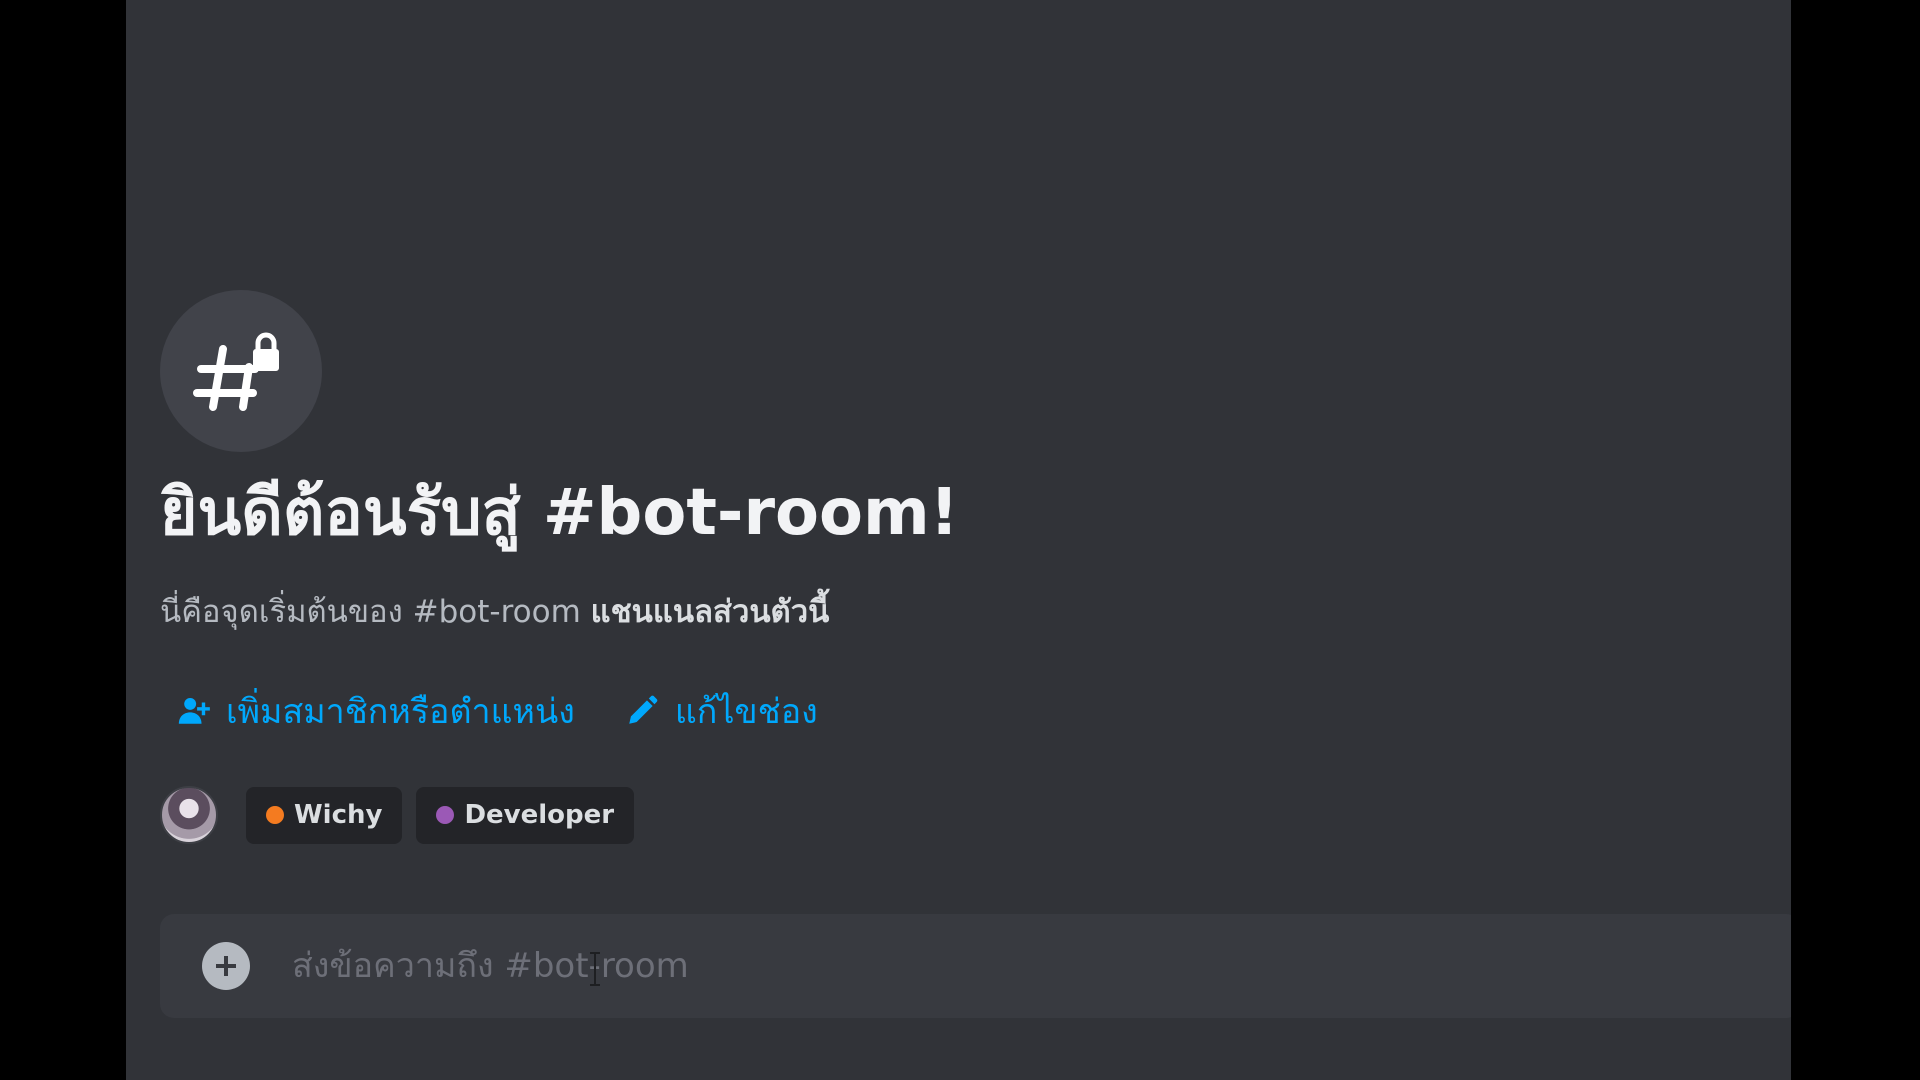 This screenshot has width=1920, height=1080. Describe the element at coordinates (643, 709) in the screenshot. I see `pencil-icon` at that location.